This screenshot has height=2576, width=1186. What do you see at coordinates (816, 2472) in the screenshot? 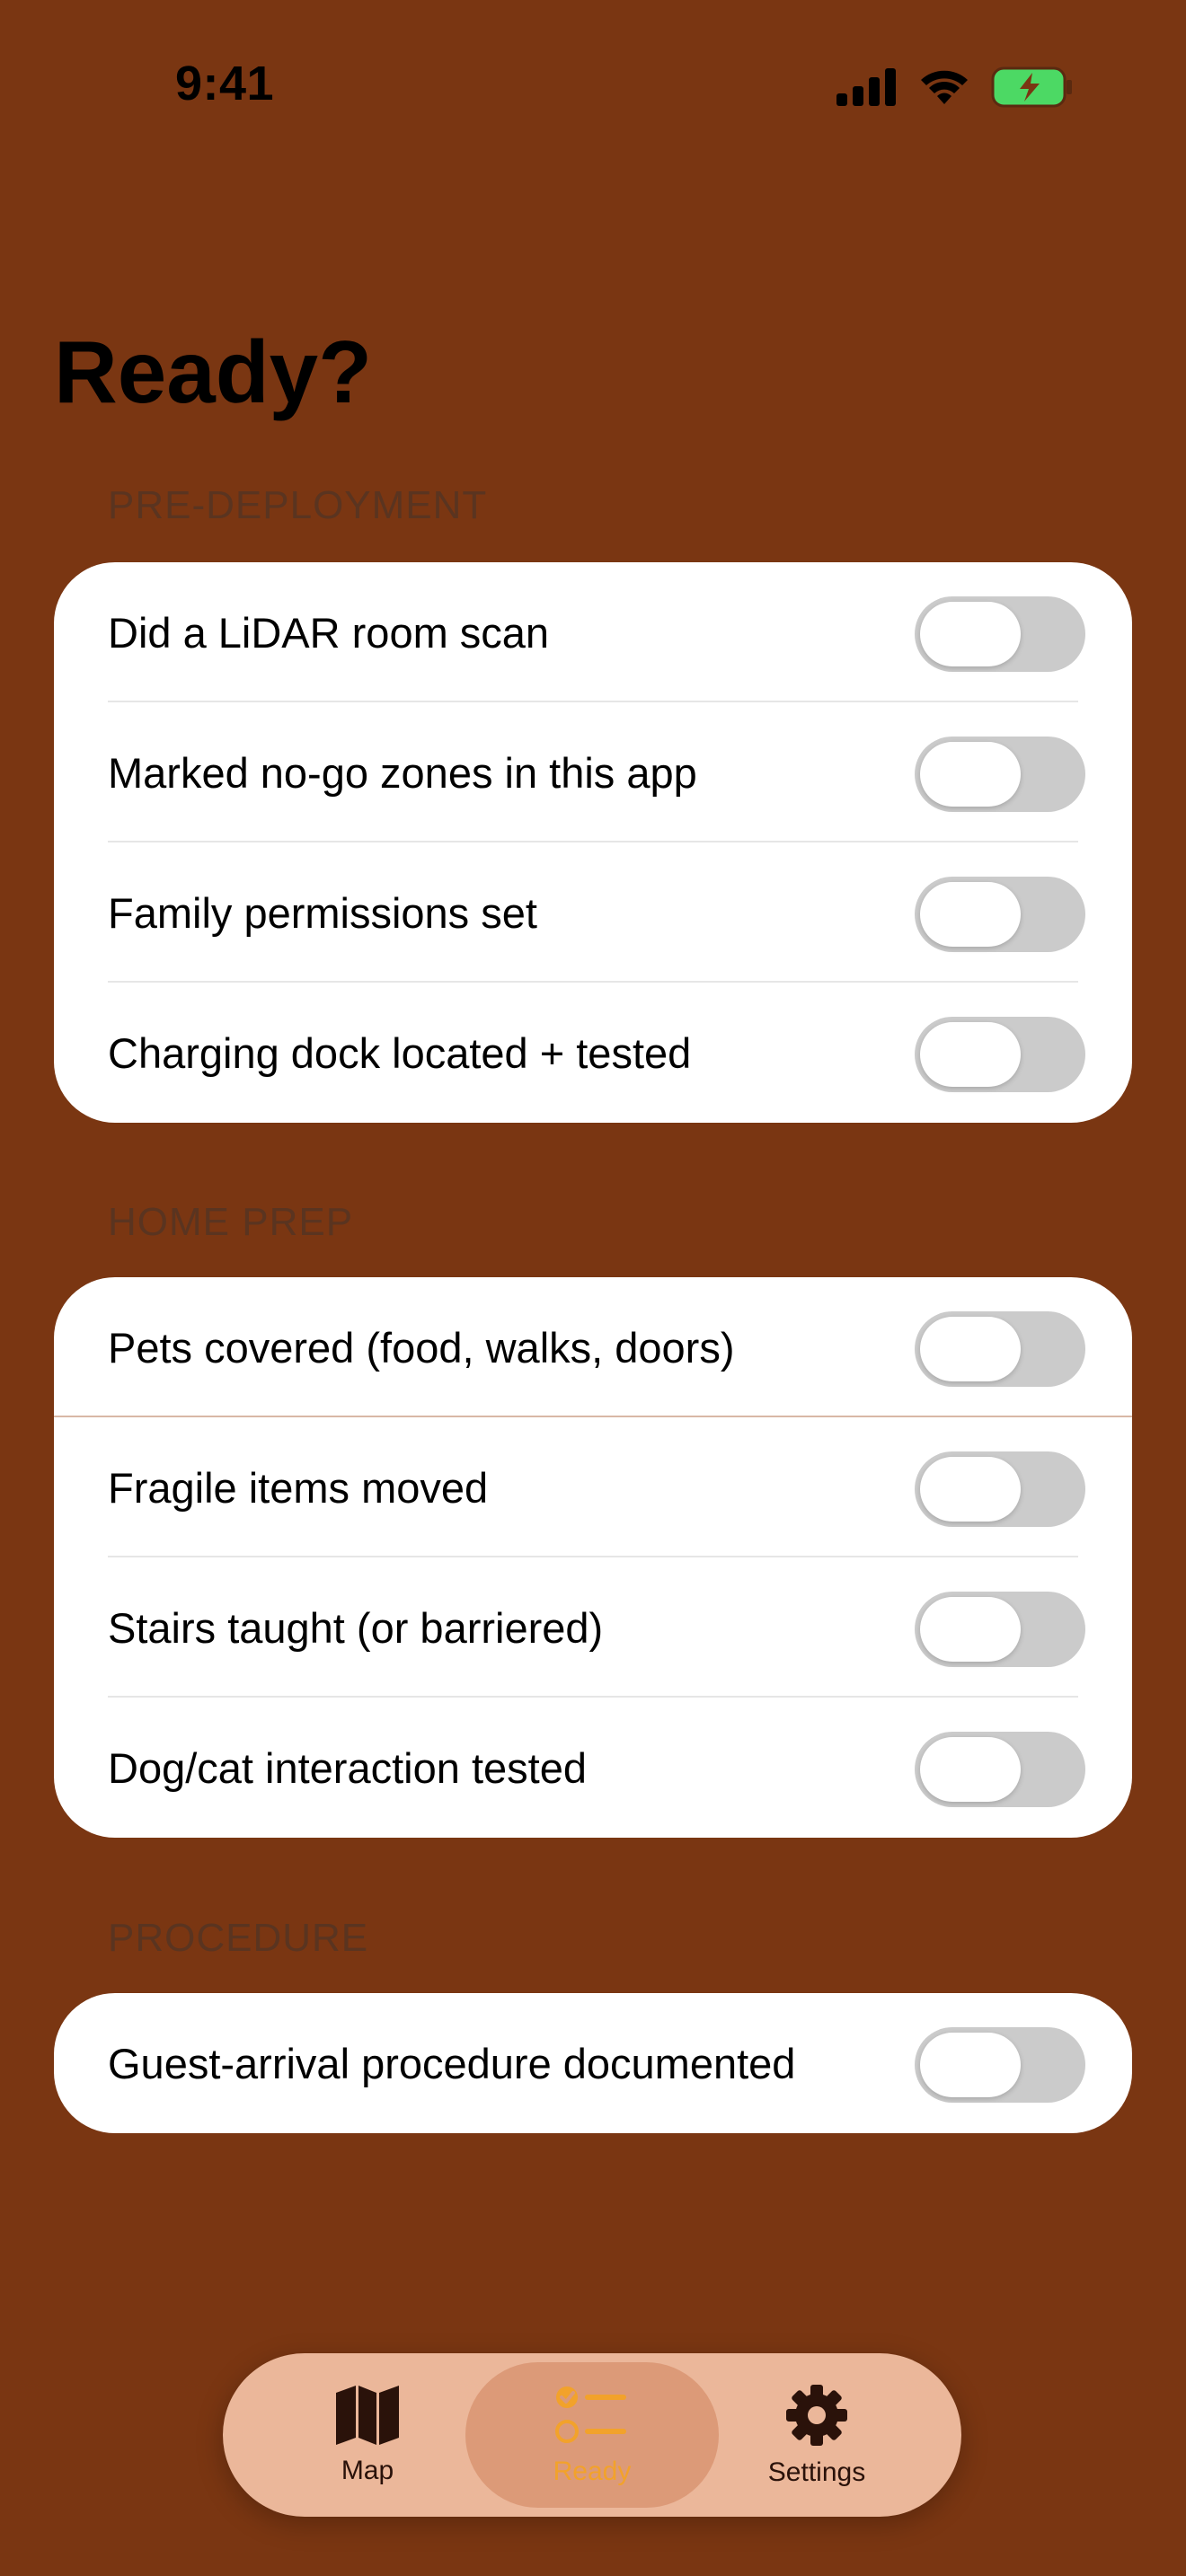
I see `tab-label: Settings` at bounding box center [816, 2472].